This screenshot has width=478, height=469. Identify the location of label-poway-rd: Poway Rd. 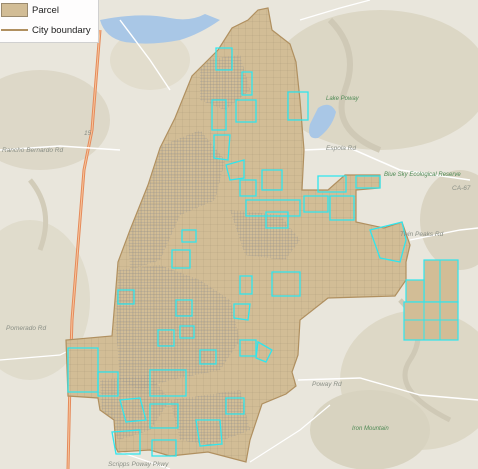
(327, 384).